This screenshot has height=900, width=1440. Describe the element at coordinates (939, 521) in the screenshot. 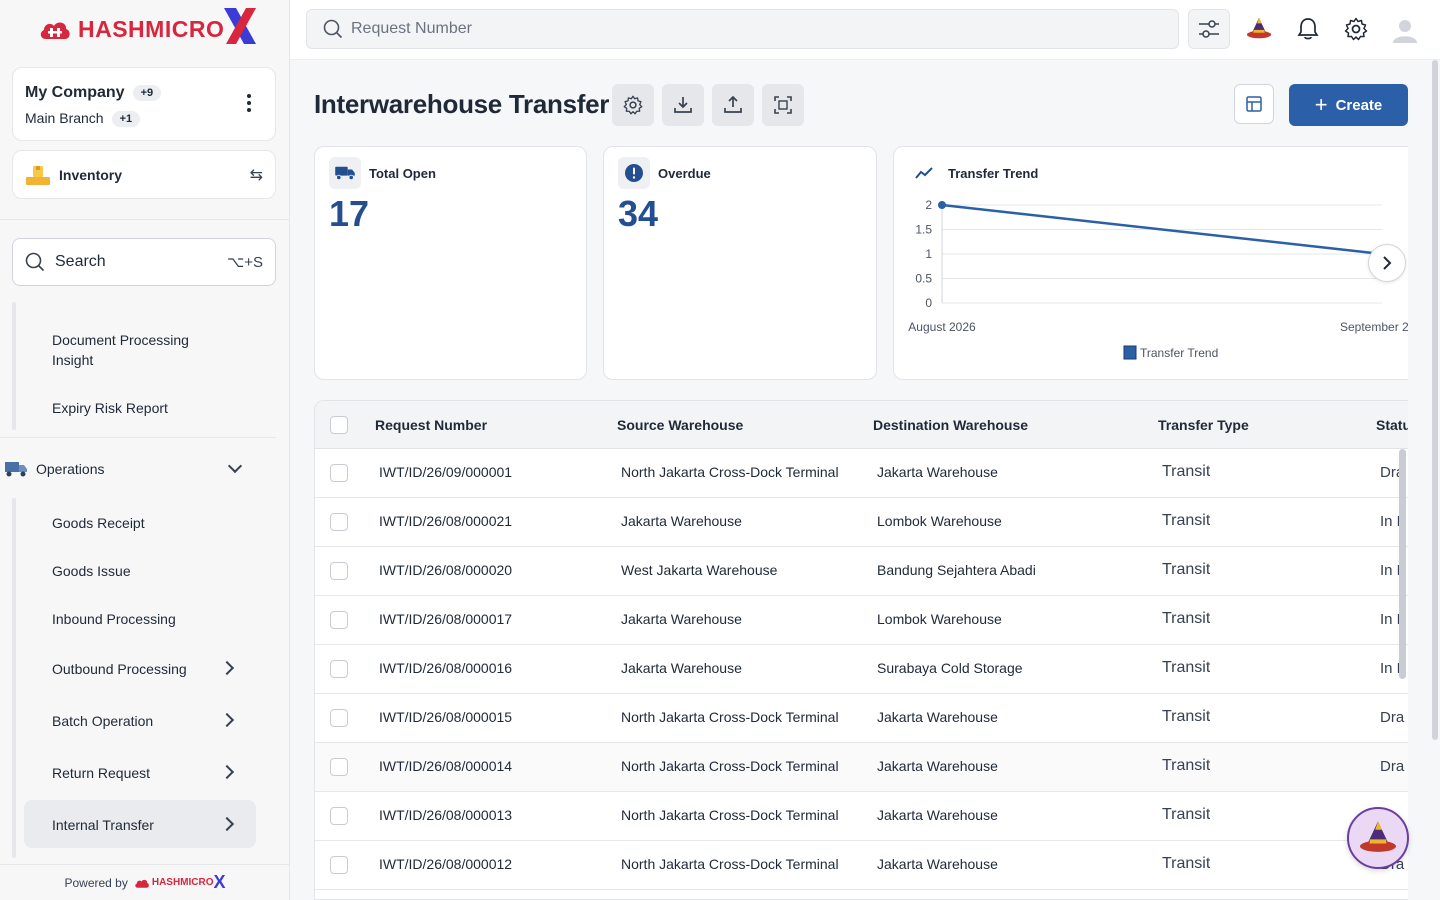

I see `cell-destination-warehouse: Lombok Warehouse` at that location.